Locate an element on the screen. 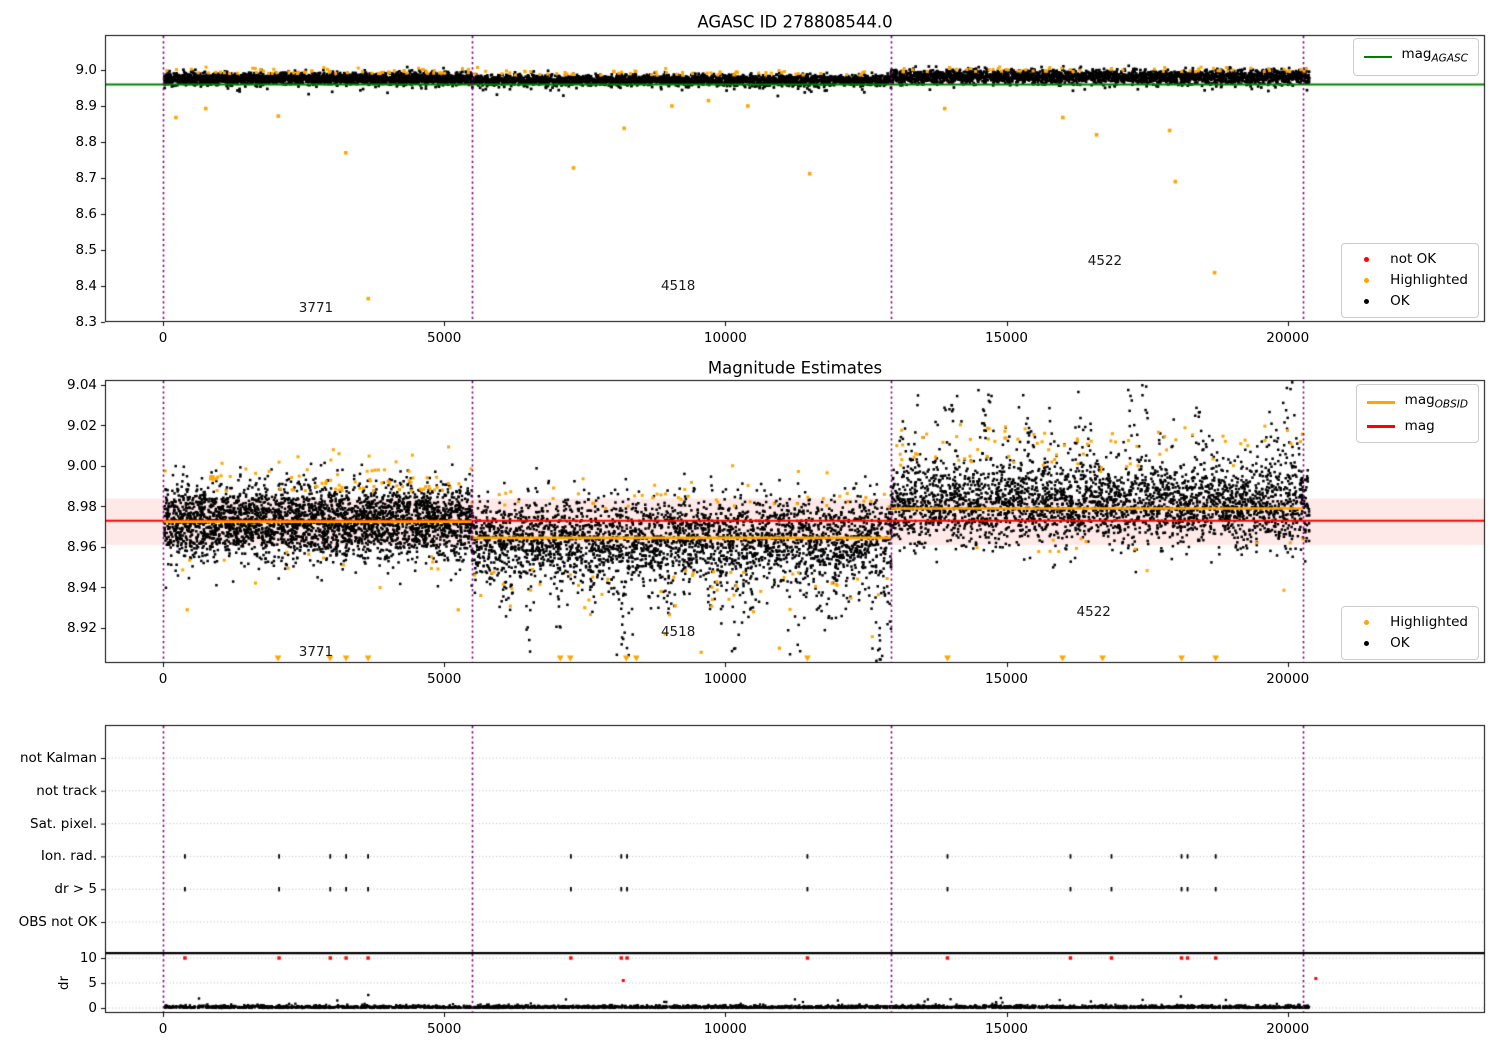 This screenshot has width=1500, height=1050. y-tick-label: 10 is located at coordinates (88, 958).